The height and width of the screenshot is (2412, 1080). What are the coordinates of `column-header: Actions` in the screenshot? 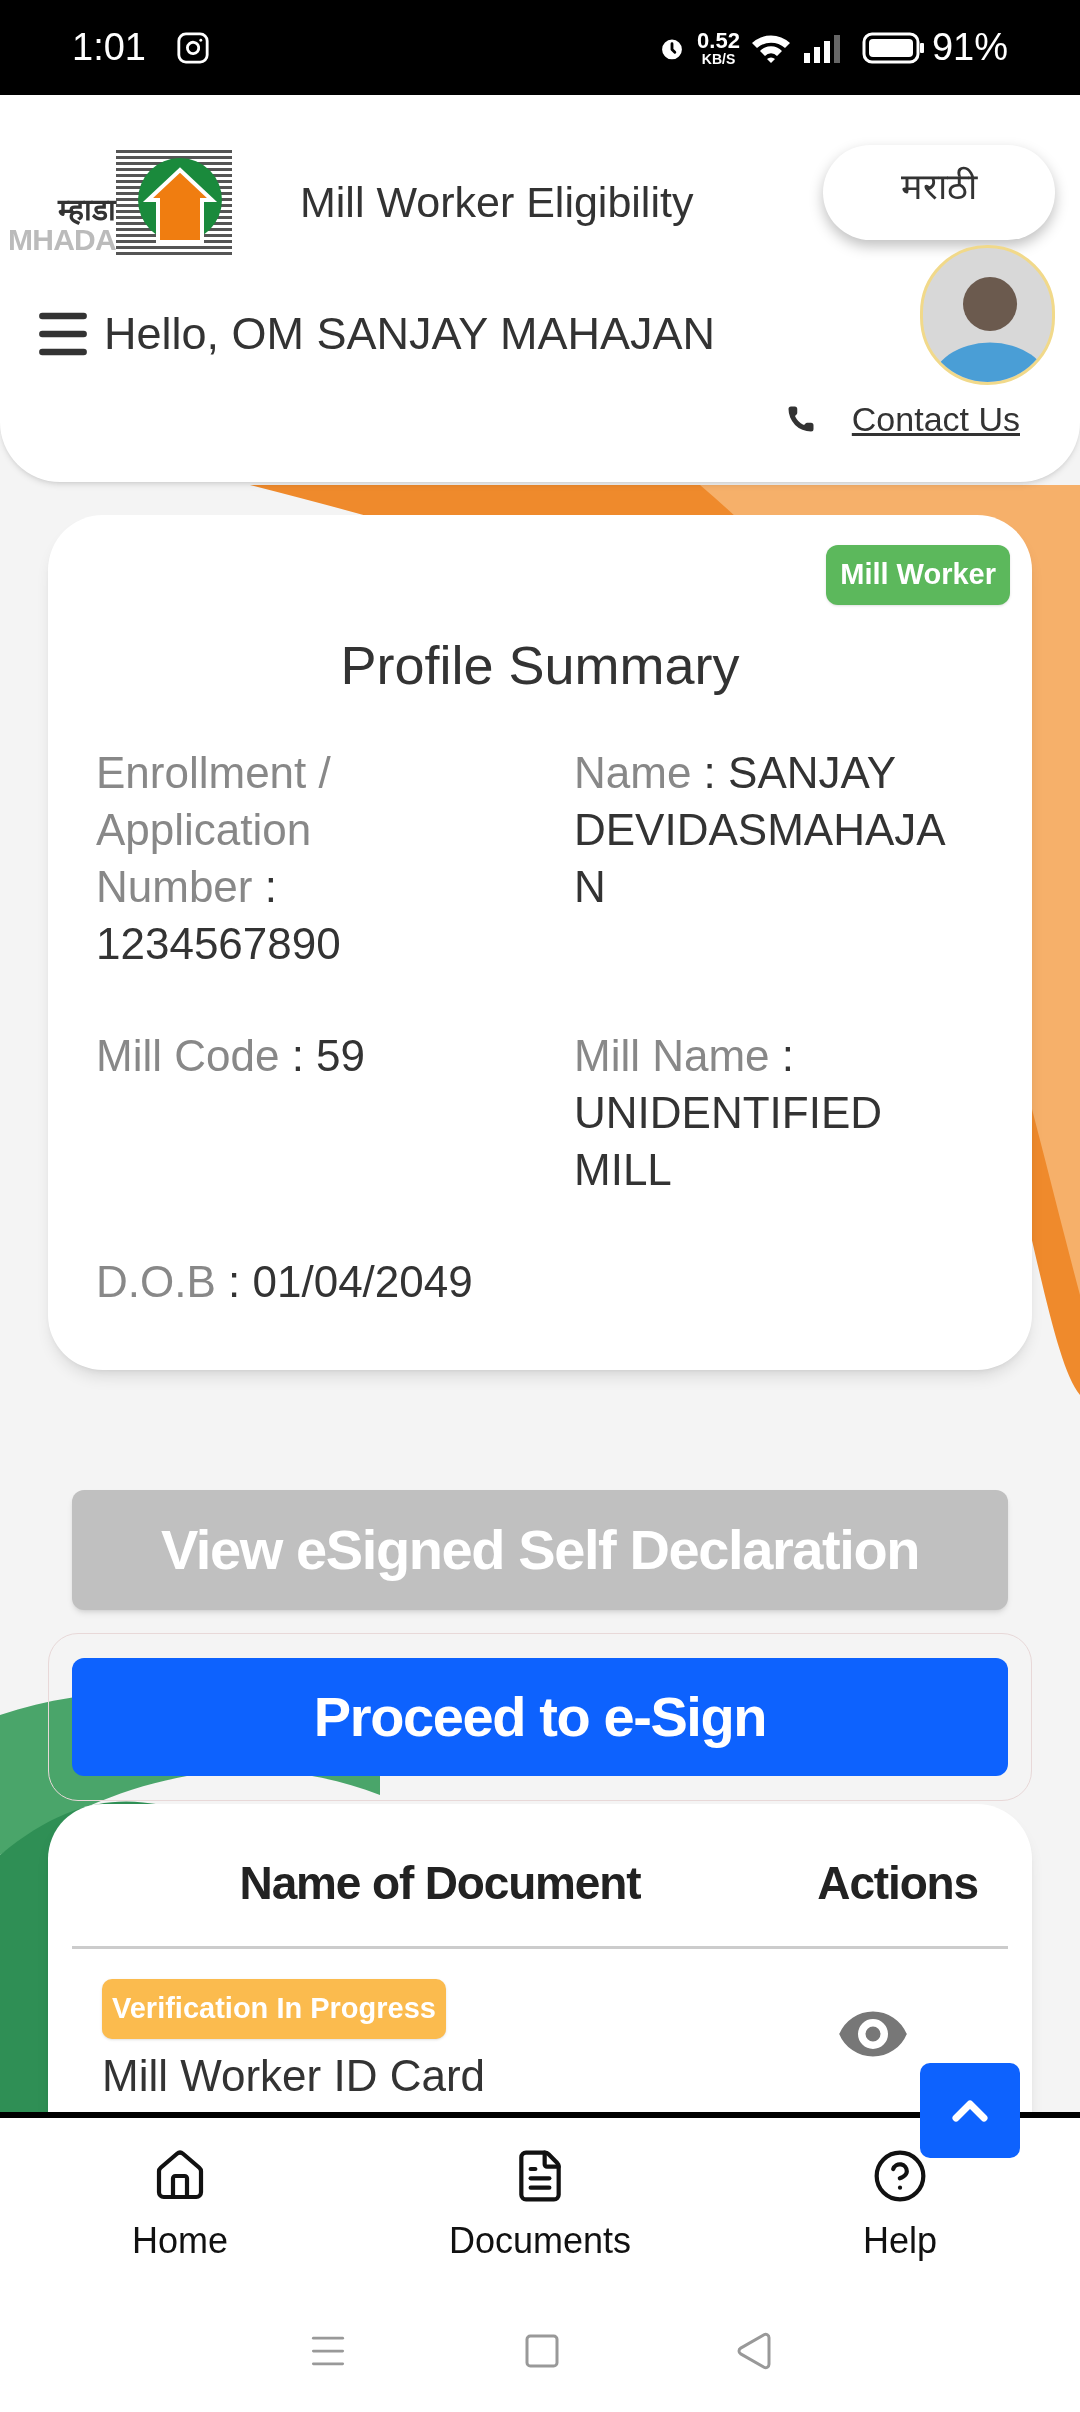 It's located at (897, 1883).